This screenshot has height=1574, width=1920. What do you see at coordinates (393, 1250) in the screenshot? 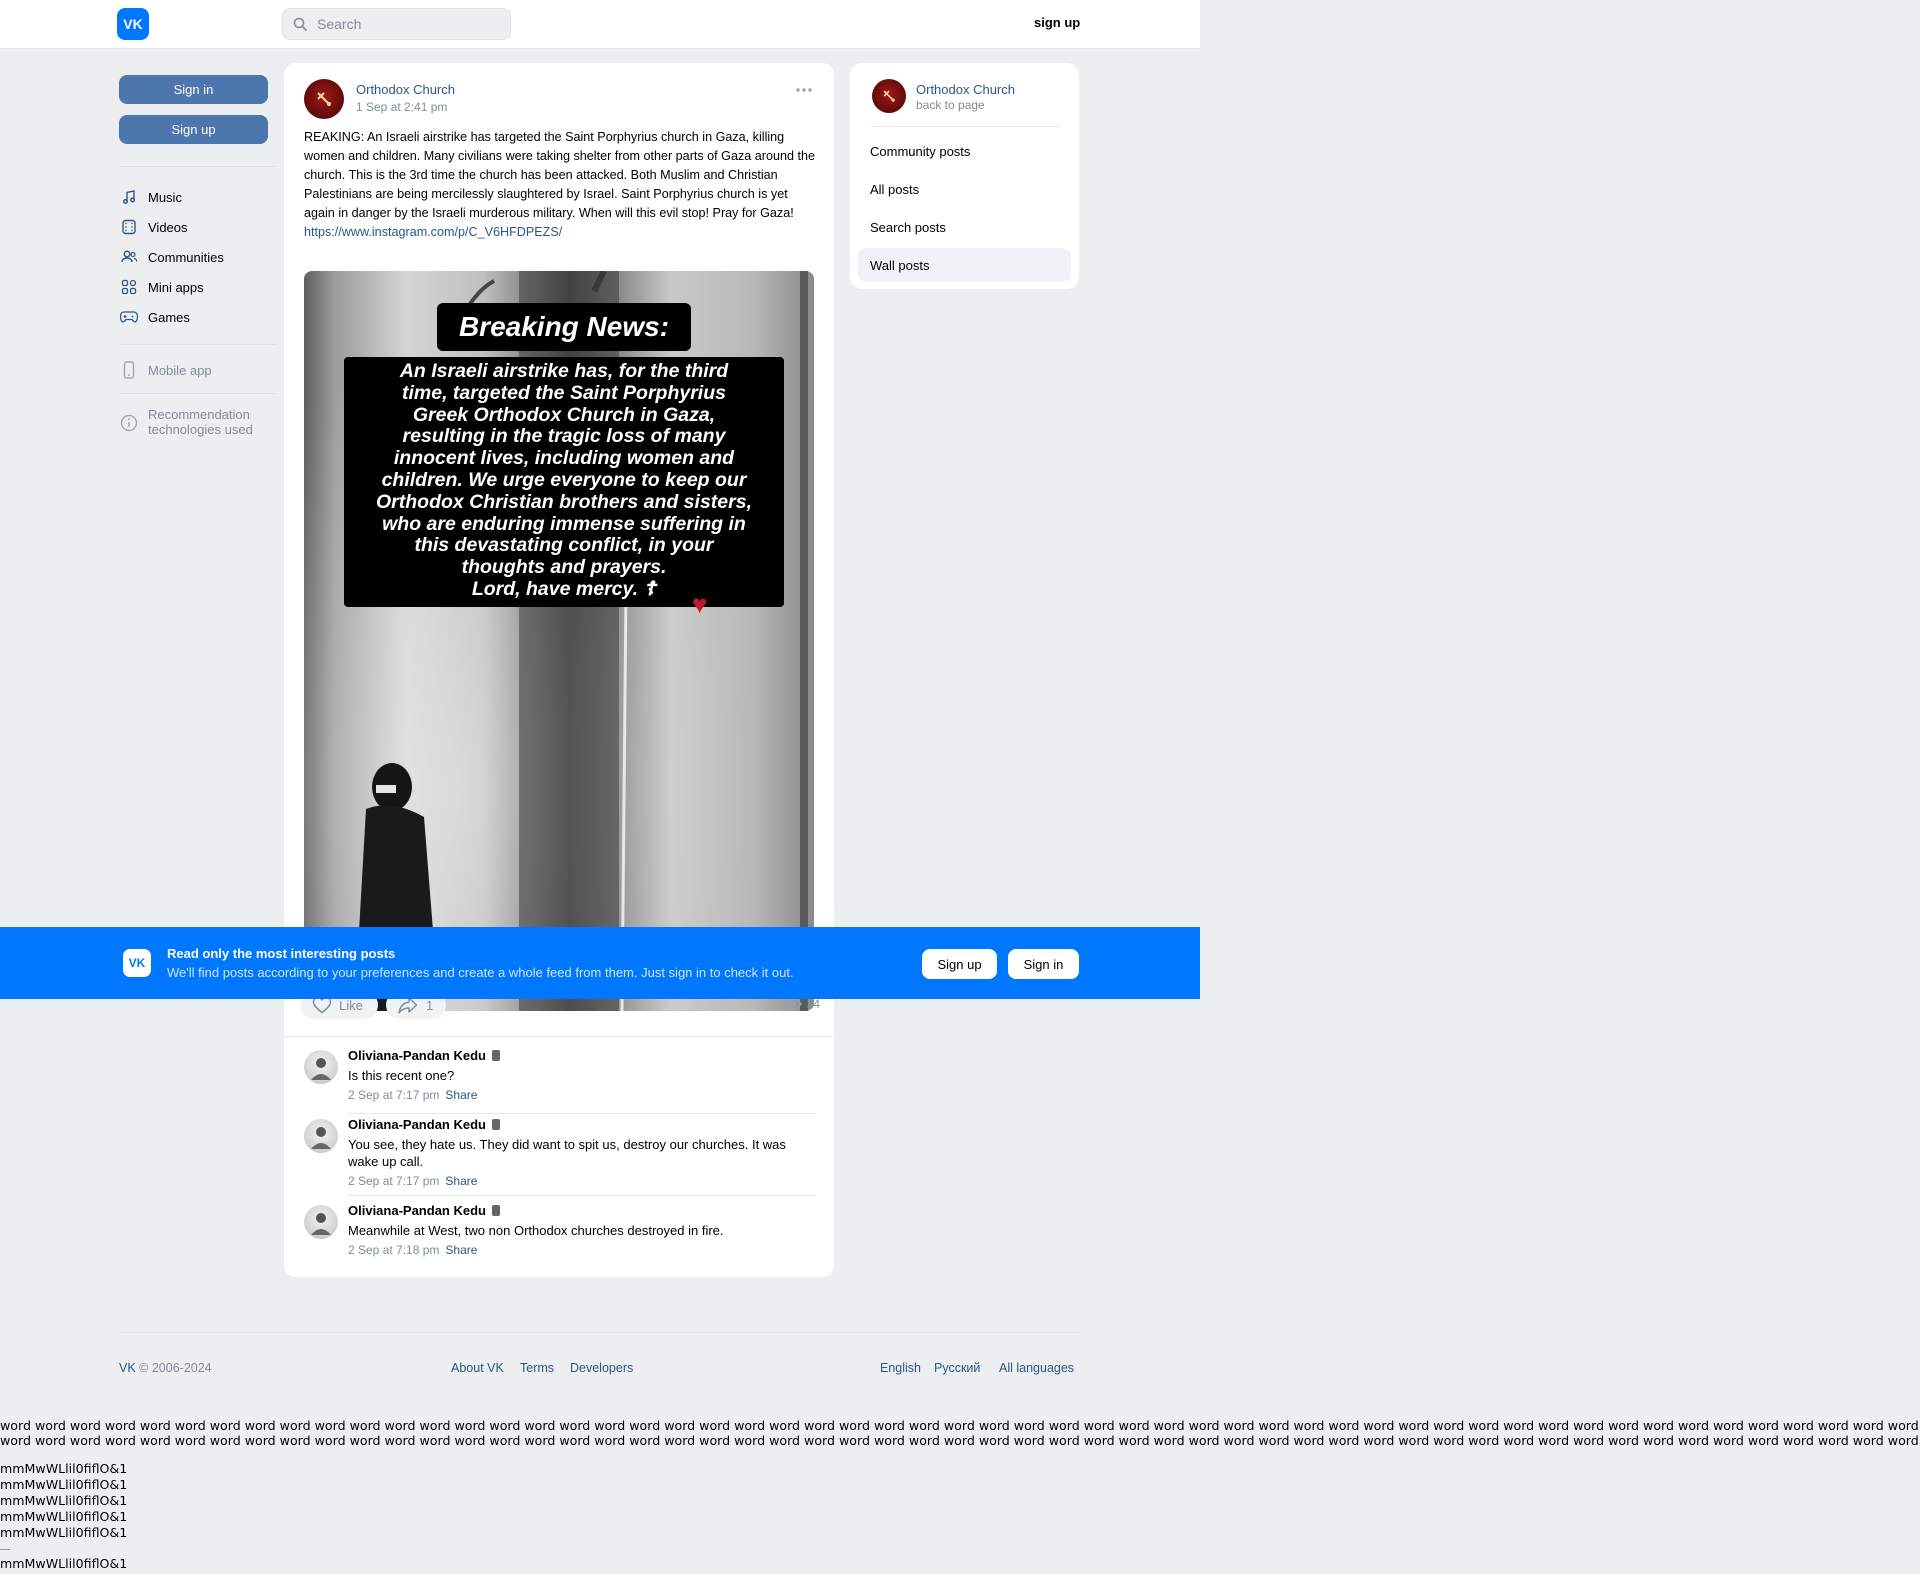
I see `comment-time: 2 Sep at 7:18 pm` at bounding box center [393, 1250].